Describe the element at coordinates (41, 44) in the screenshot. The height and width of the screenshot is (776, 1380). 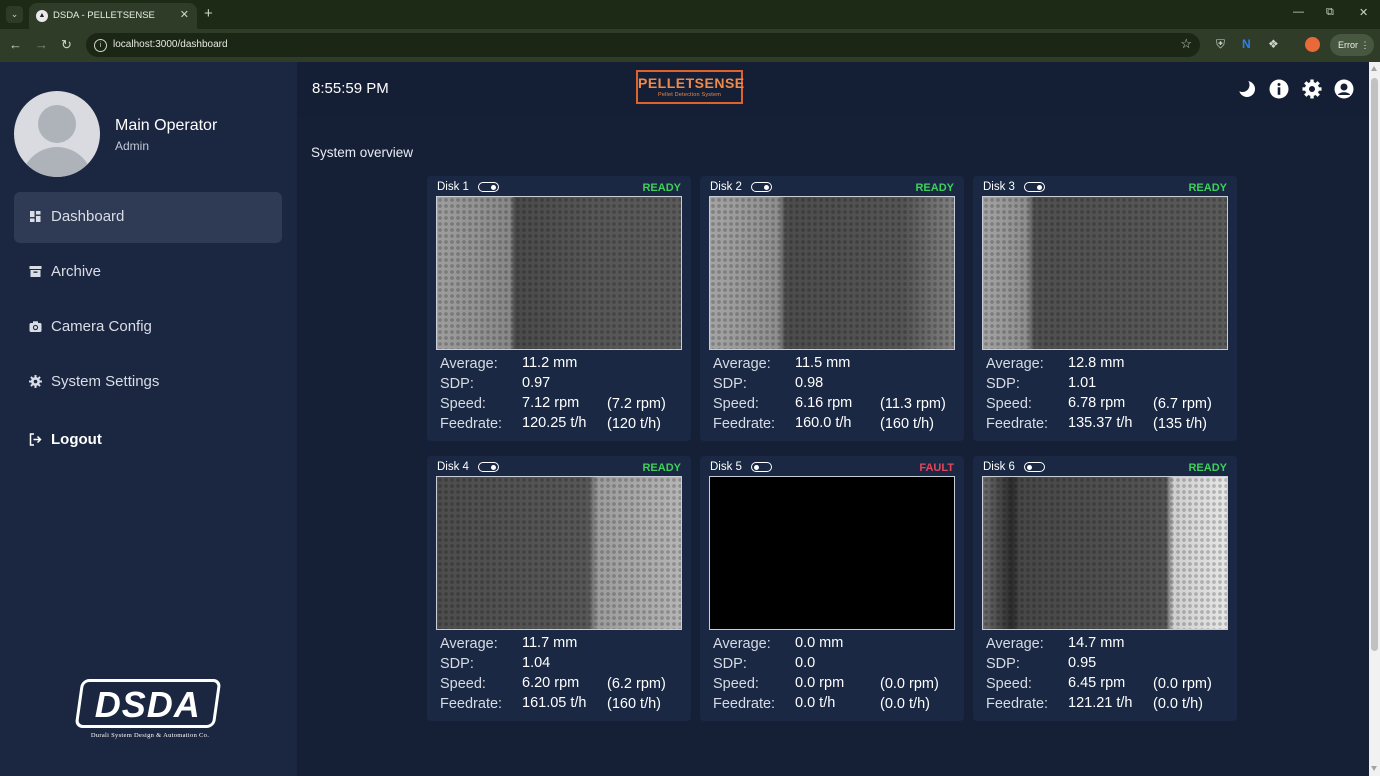
I see `forward-arrow-icon: →` at that location.